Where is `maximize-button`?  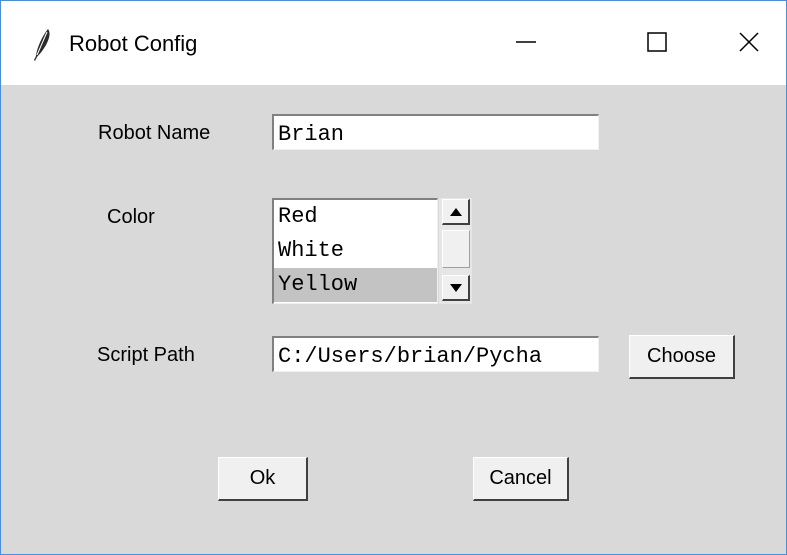 maximize-button is located at coordinates (657, 44).